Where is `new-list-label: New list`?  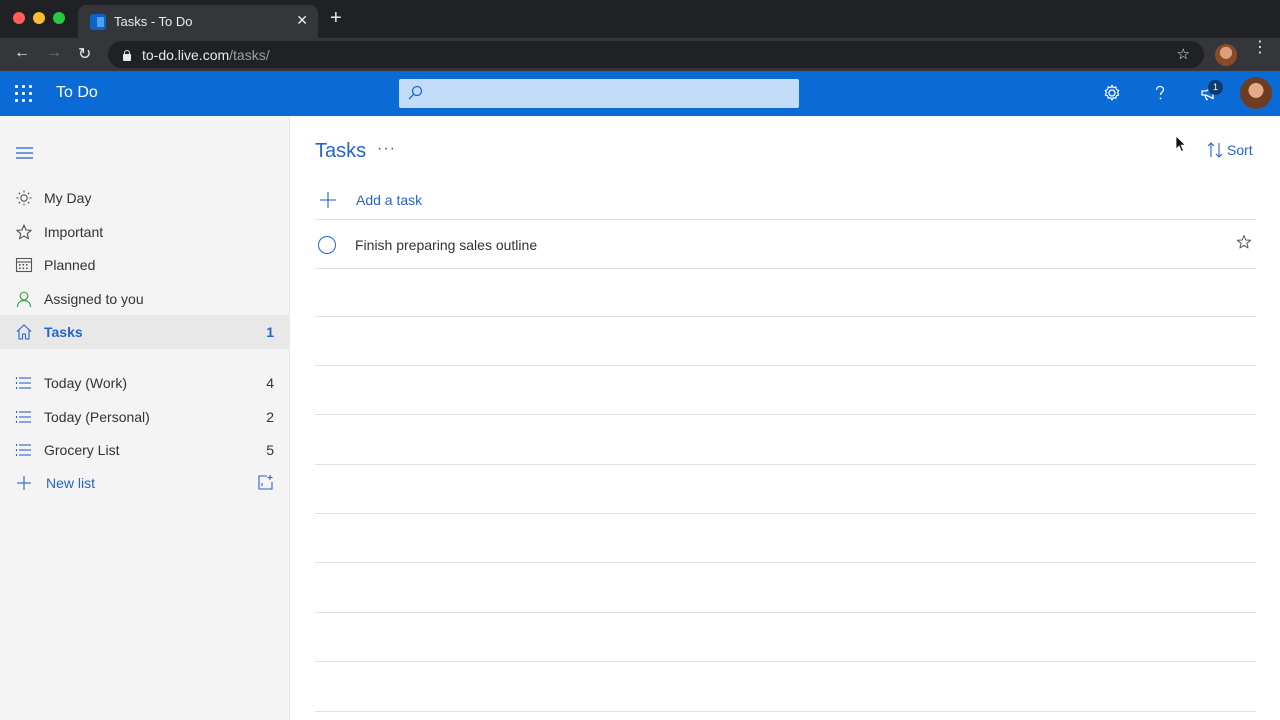 new-list-label: New list is located at coordinates (71, 483).